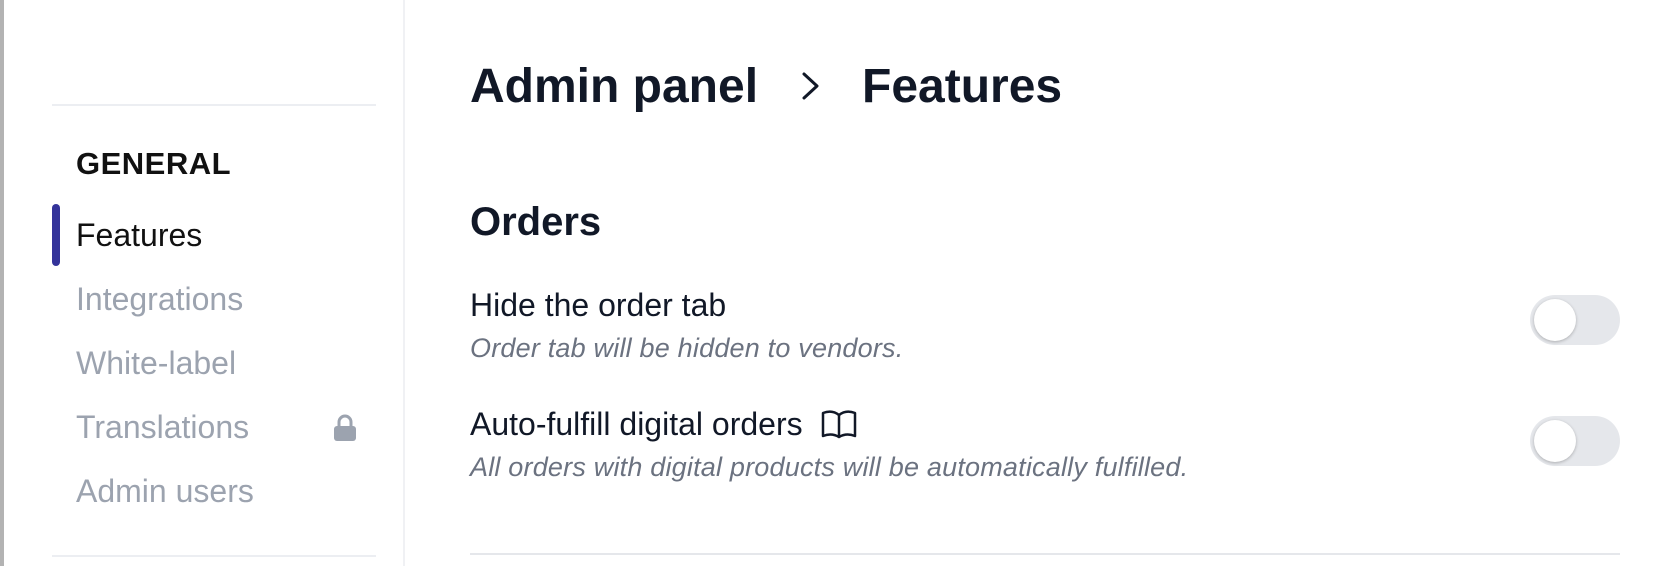 The width and height of the screenshot is (1680, 566). What do you see at coordinates (163, 426) in the screenshot?
I see `sidebar-item-label: Translations` at bounding box center [163, 426].